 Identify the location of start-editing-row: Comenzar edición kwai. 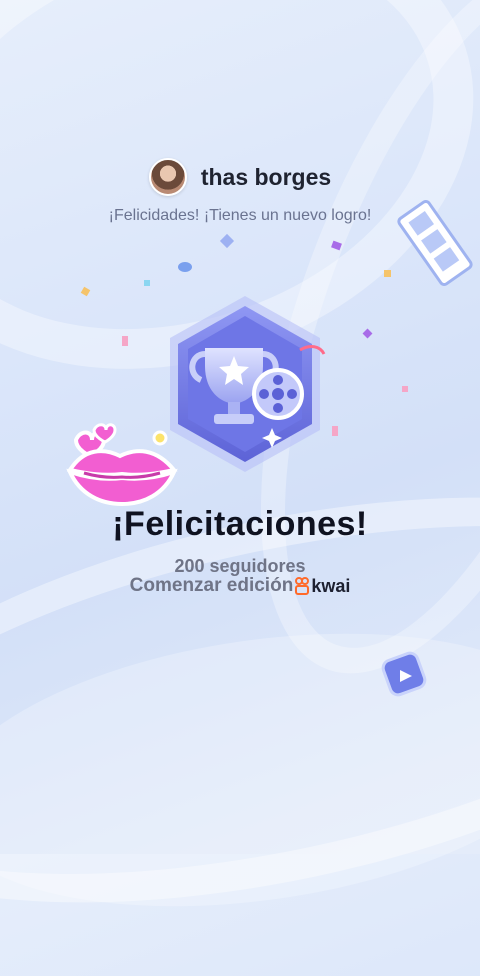
(240, 586).